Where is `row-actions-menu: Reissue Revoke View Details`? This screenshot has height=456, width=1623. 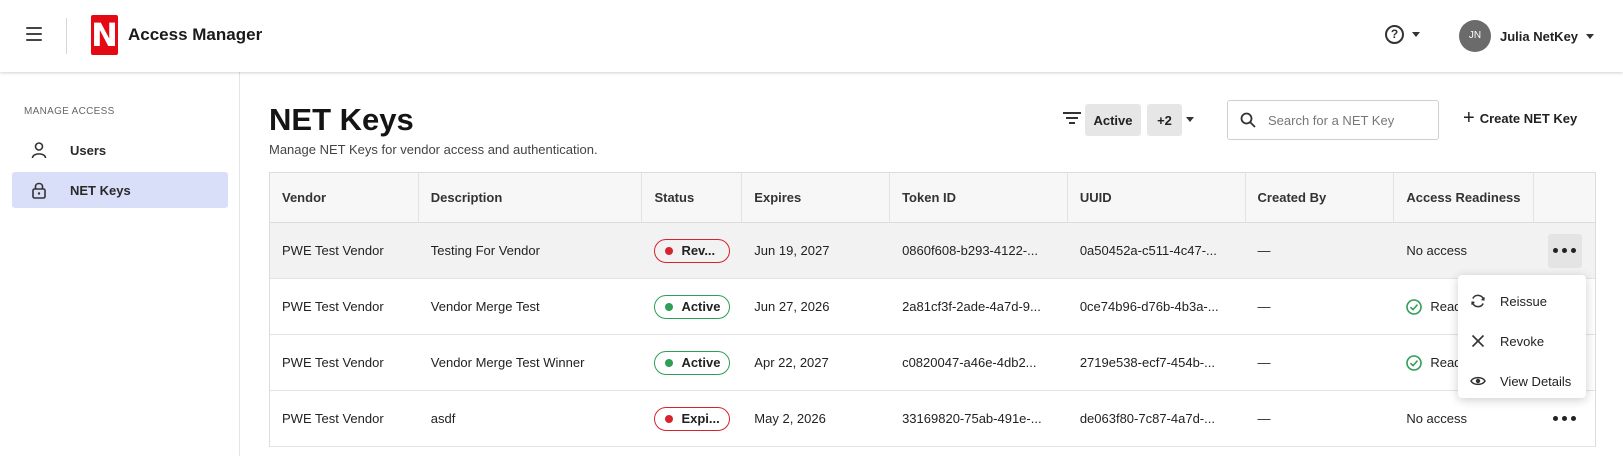
row-actions-menu: Reissue Revoke View Details is located at coordinates (1522, 336).